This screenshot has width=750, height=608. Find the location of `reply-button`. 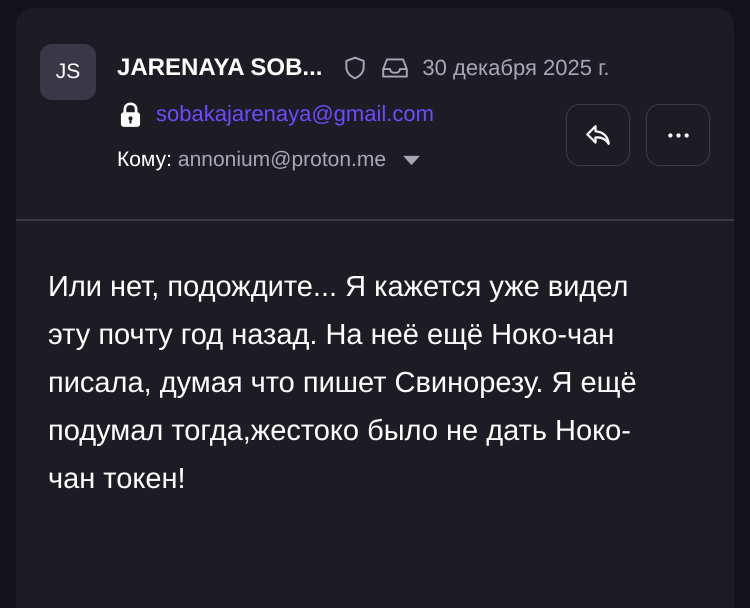

reply-button is located at coordinates (598, 135).